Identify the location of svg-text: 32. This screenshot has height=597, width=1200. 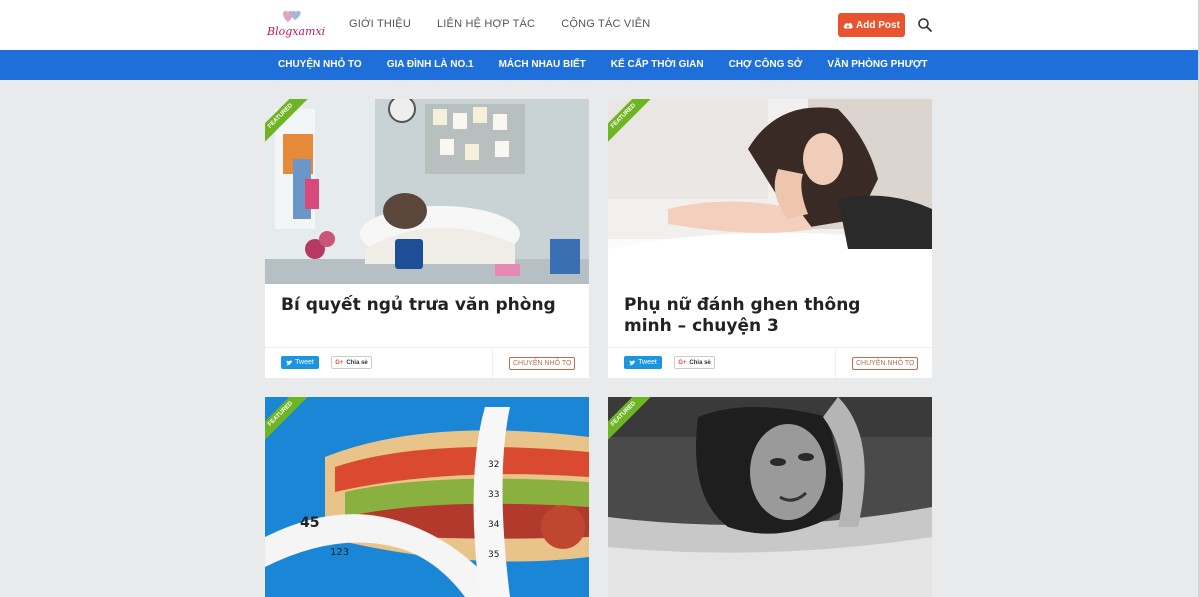
(493, 465).